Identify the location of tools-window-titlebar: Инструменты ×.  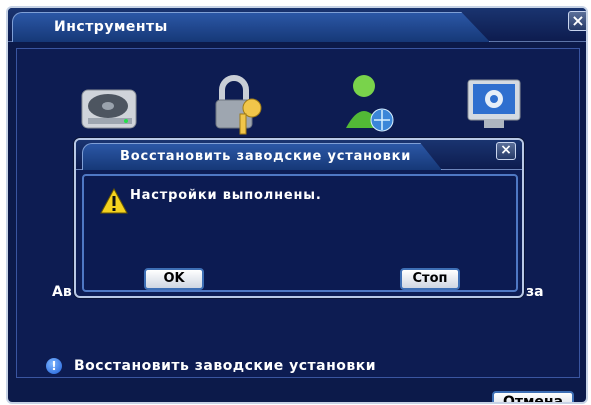
(297, 25).